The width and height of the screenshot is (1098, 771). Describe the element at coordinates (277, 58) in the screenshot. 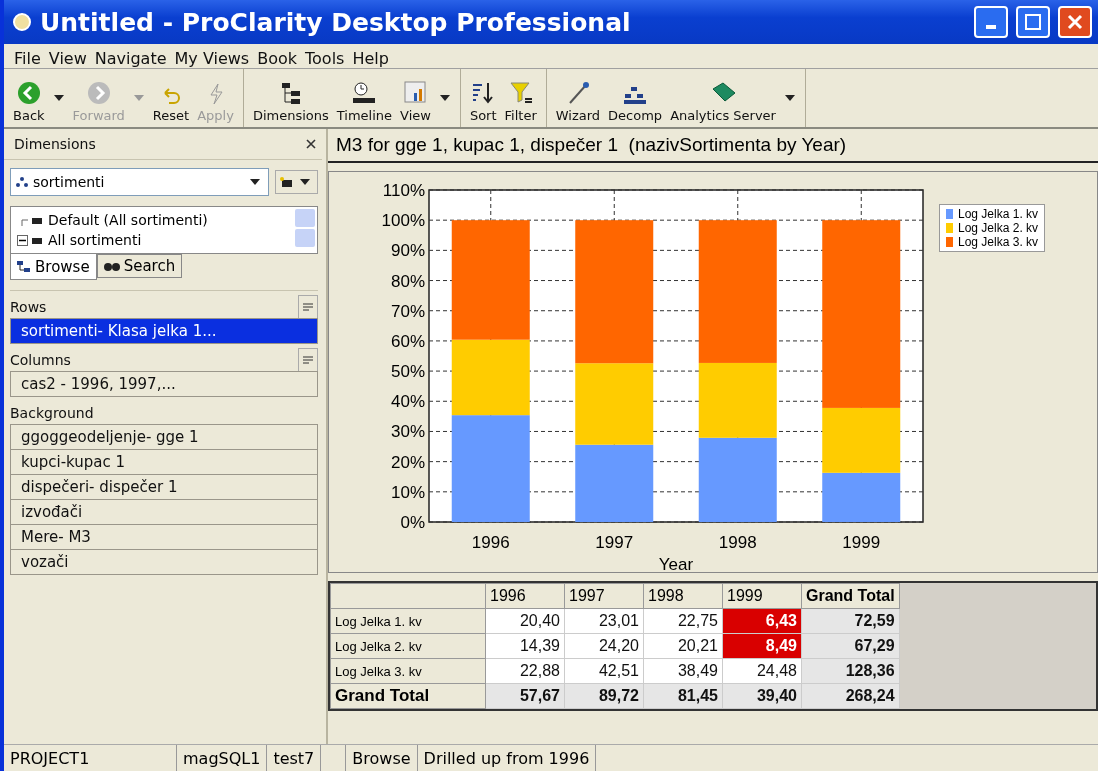

I see `menu-item: Book` at that location.